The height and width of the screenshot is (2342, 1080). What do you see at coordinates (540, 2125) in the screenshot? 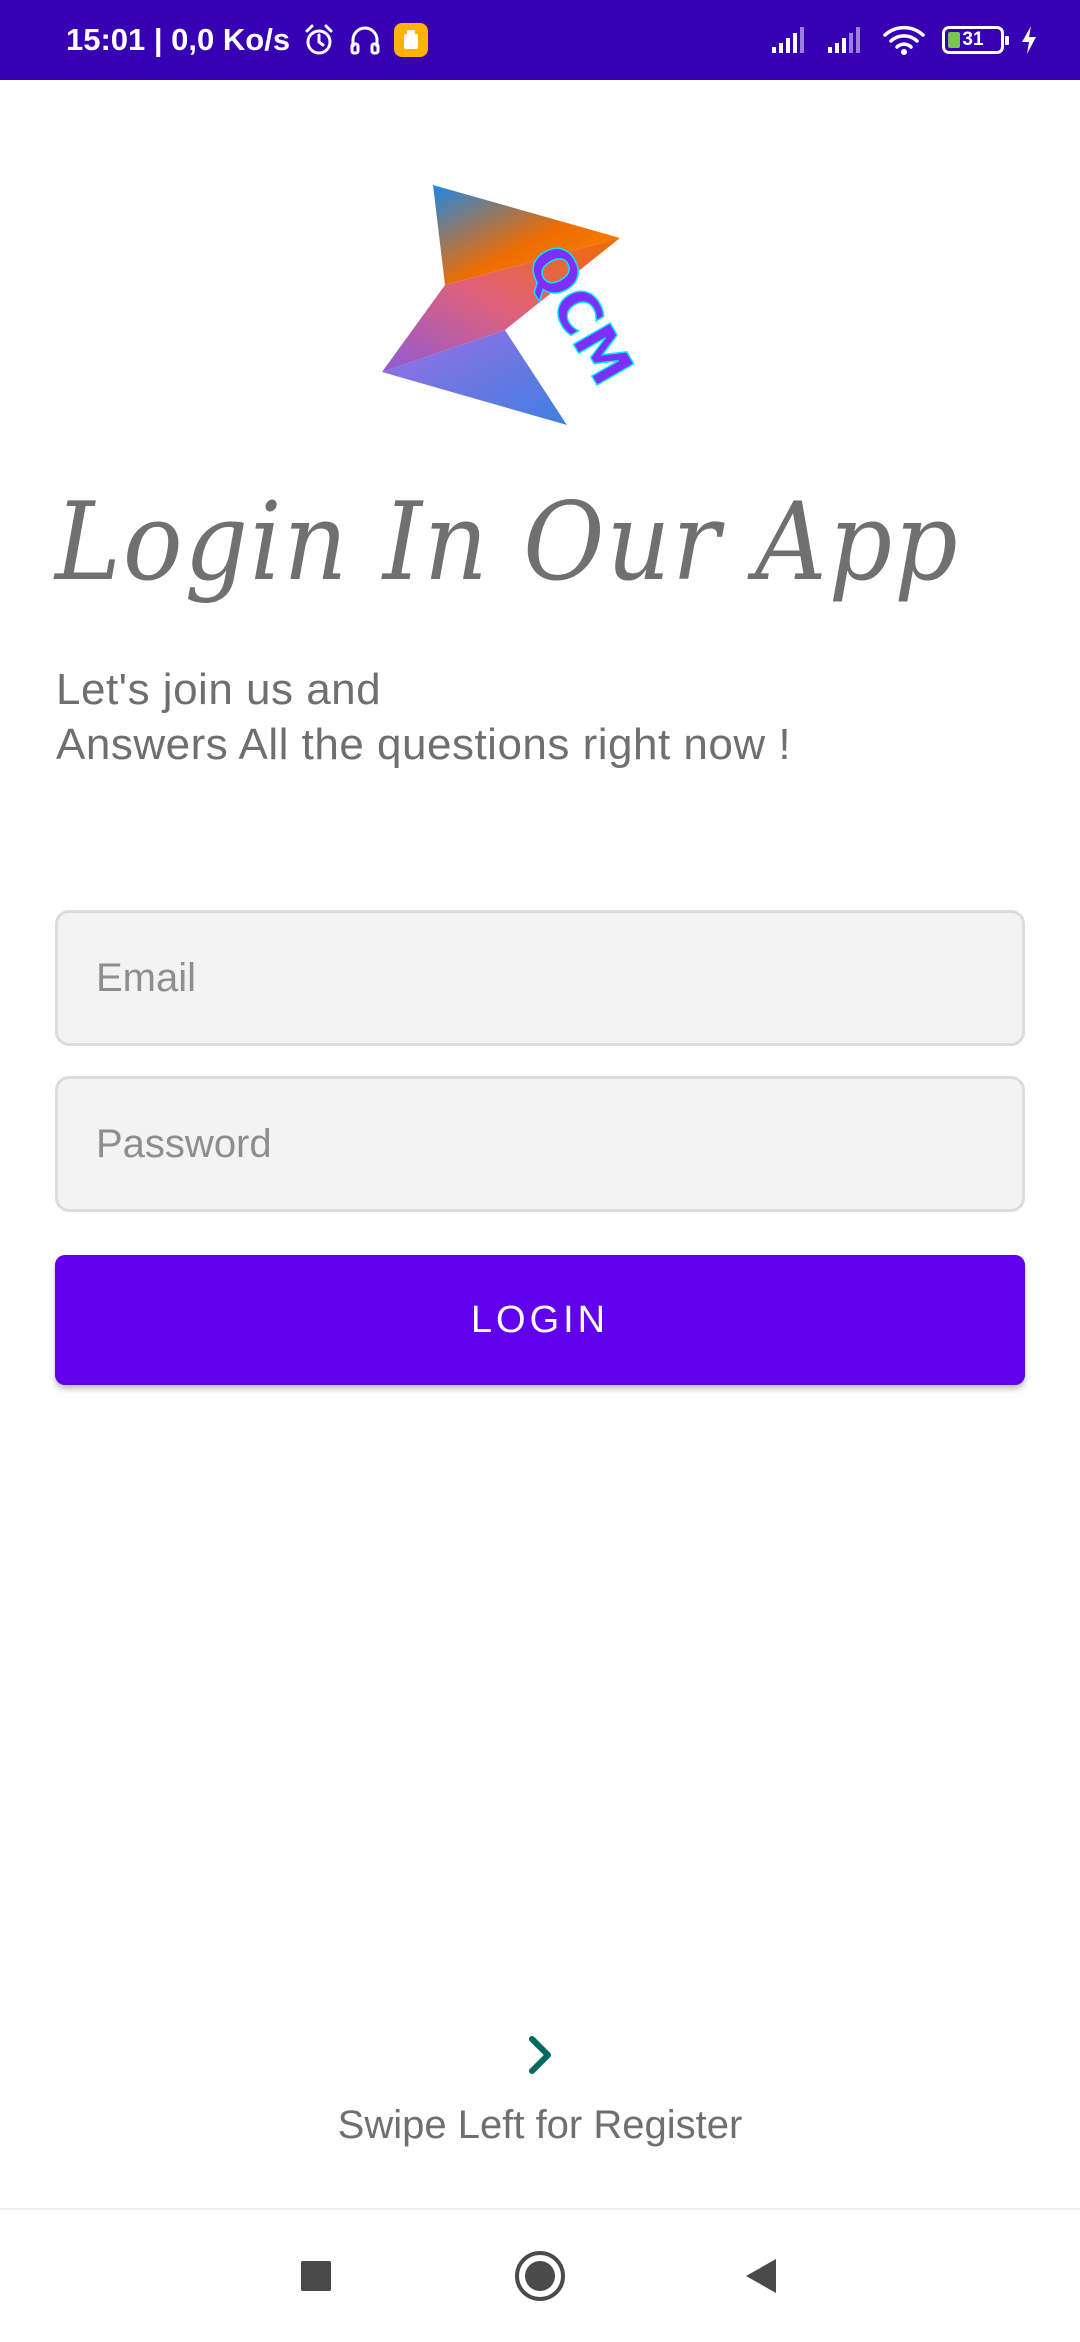
I see `swipe-register-label: Swipe Left for Register` at bounding box center [540, 2125].